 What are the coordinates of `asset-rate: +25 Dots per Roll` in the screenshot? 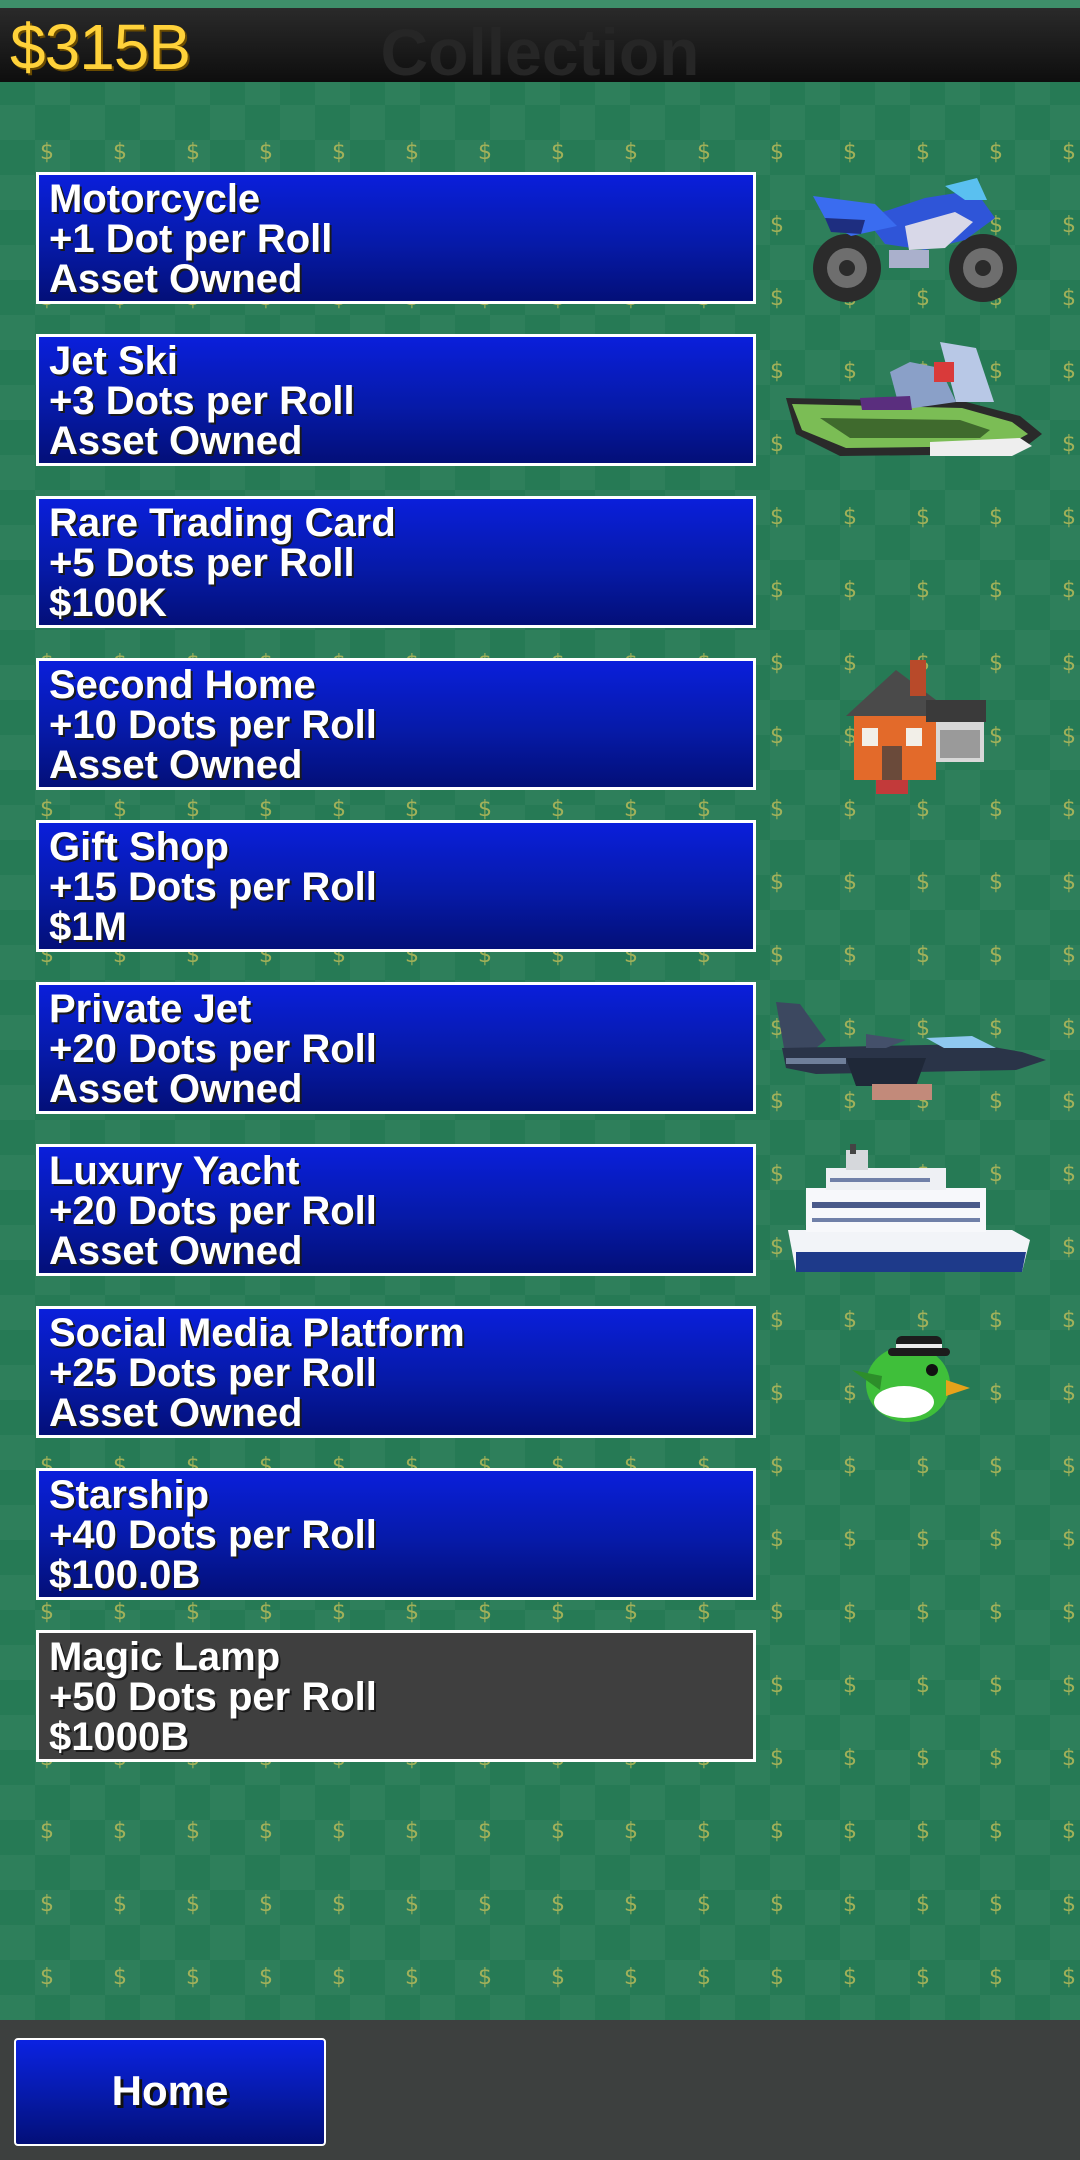 It's located at (213, 1373).